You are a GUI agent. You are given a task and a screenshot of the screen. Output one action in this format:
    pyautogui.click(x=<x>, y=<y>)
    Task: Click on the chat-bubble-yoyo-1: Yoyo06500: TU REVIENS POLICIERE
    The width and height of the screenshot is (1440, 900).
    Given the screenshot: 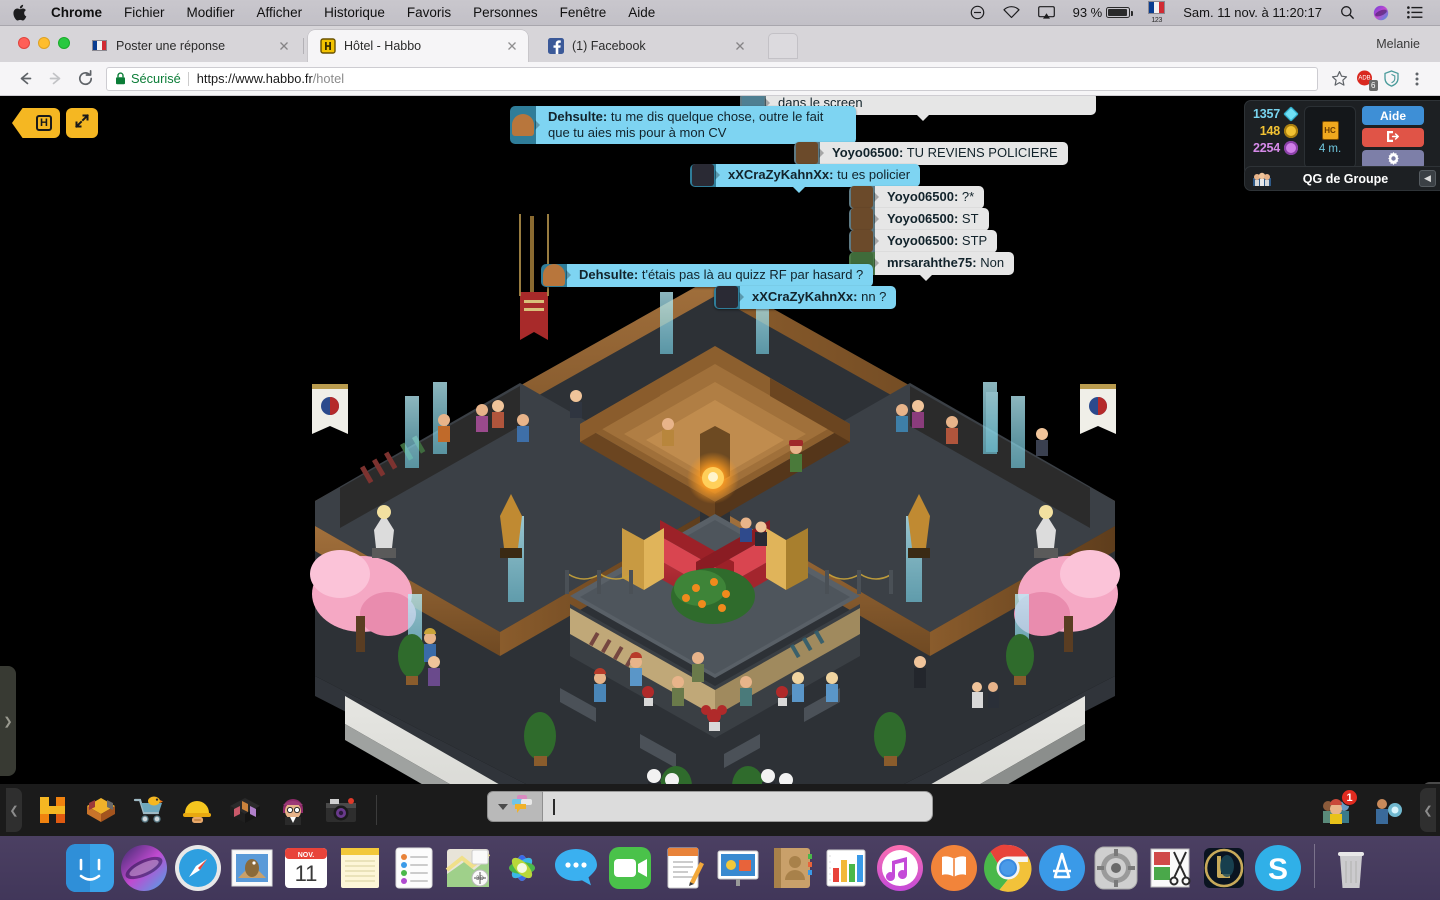 What is the action you would take?
    pyautogui.click(x=931, y=156)
    